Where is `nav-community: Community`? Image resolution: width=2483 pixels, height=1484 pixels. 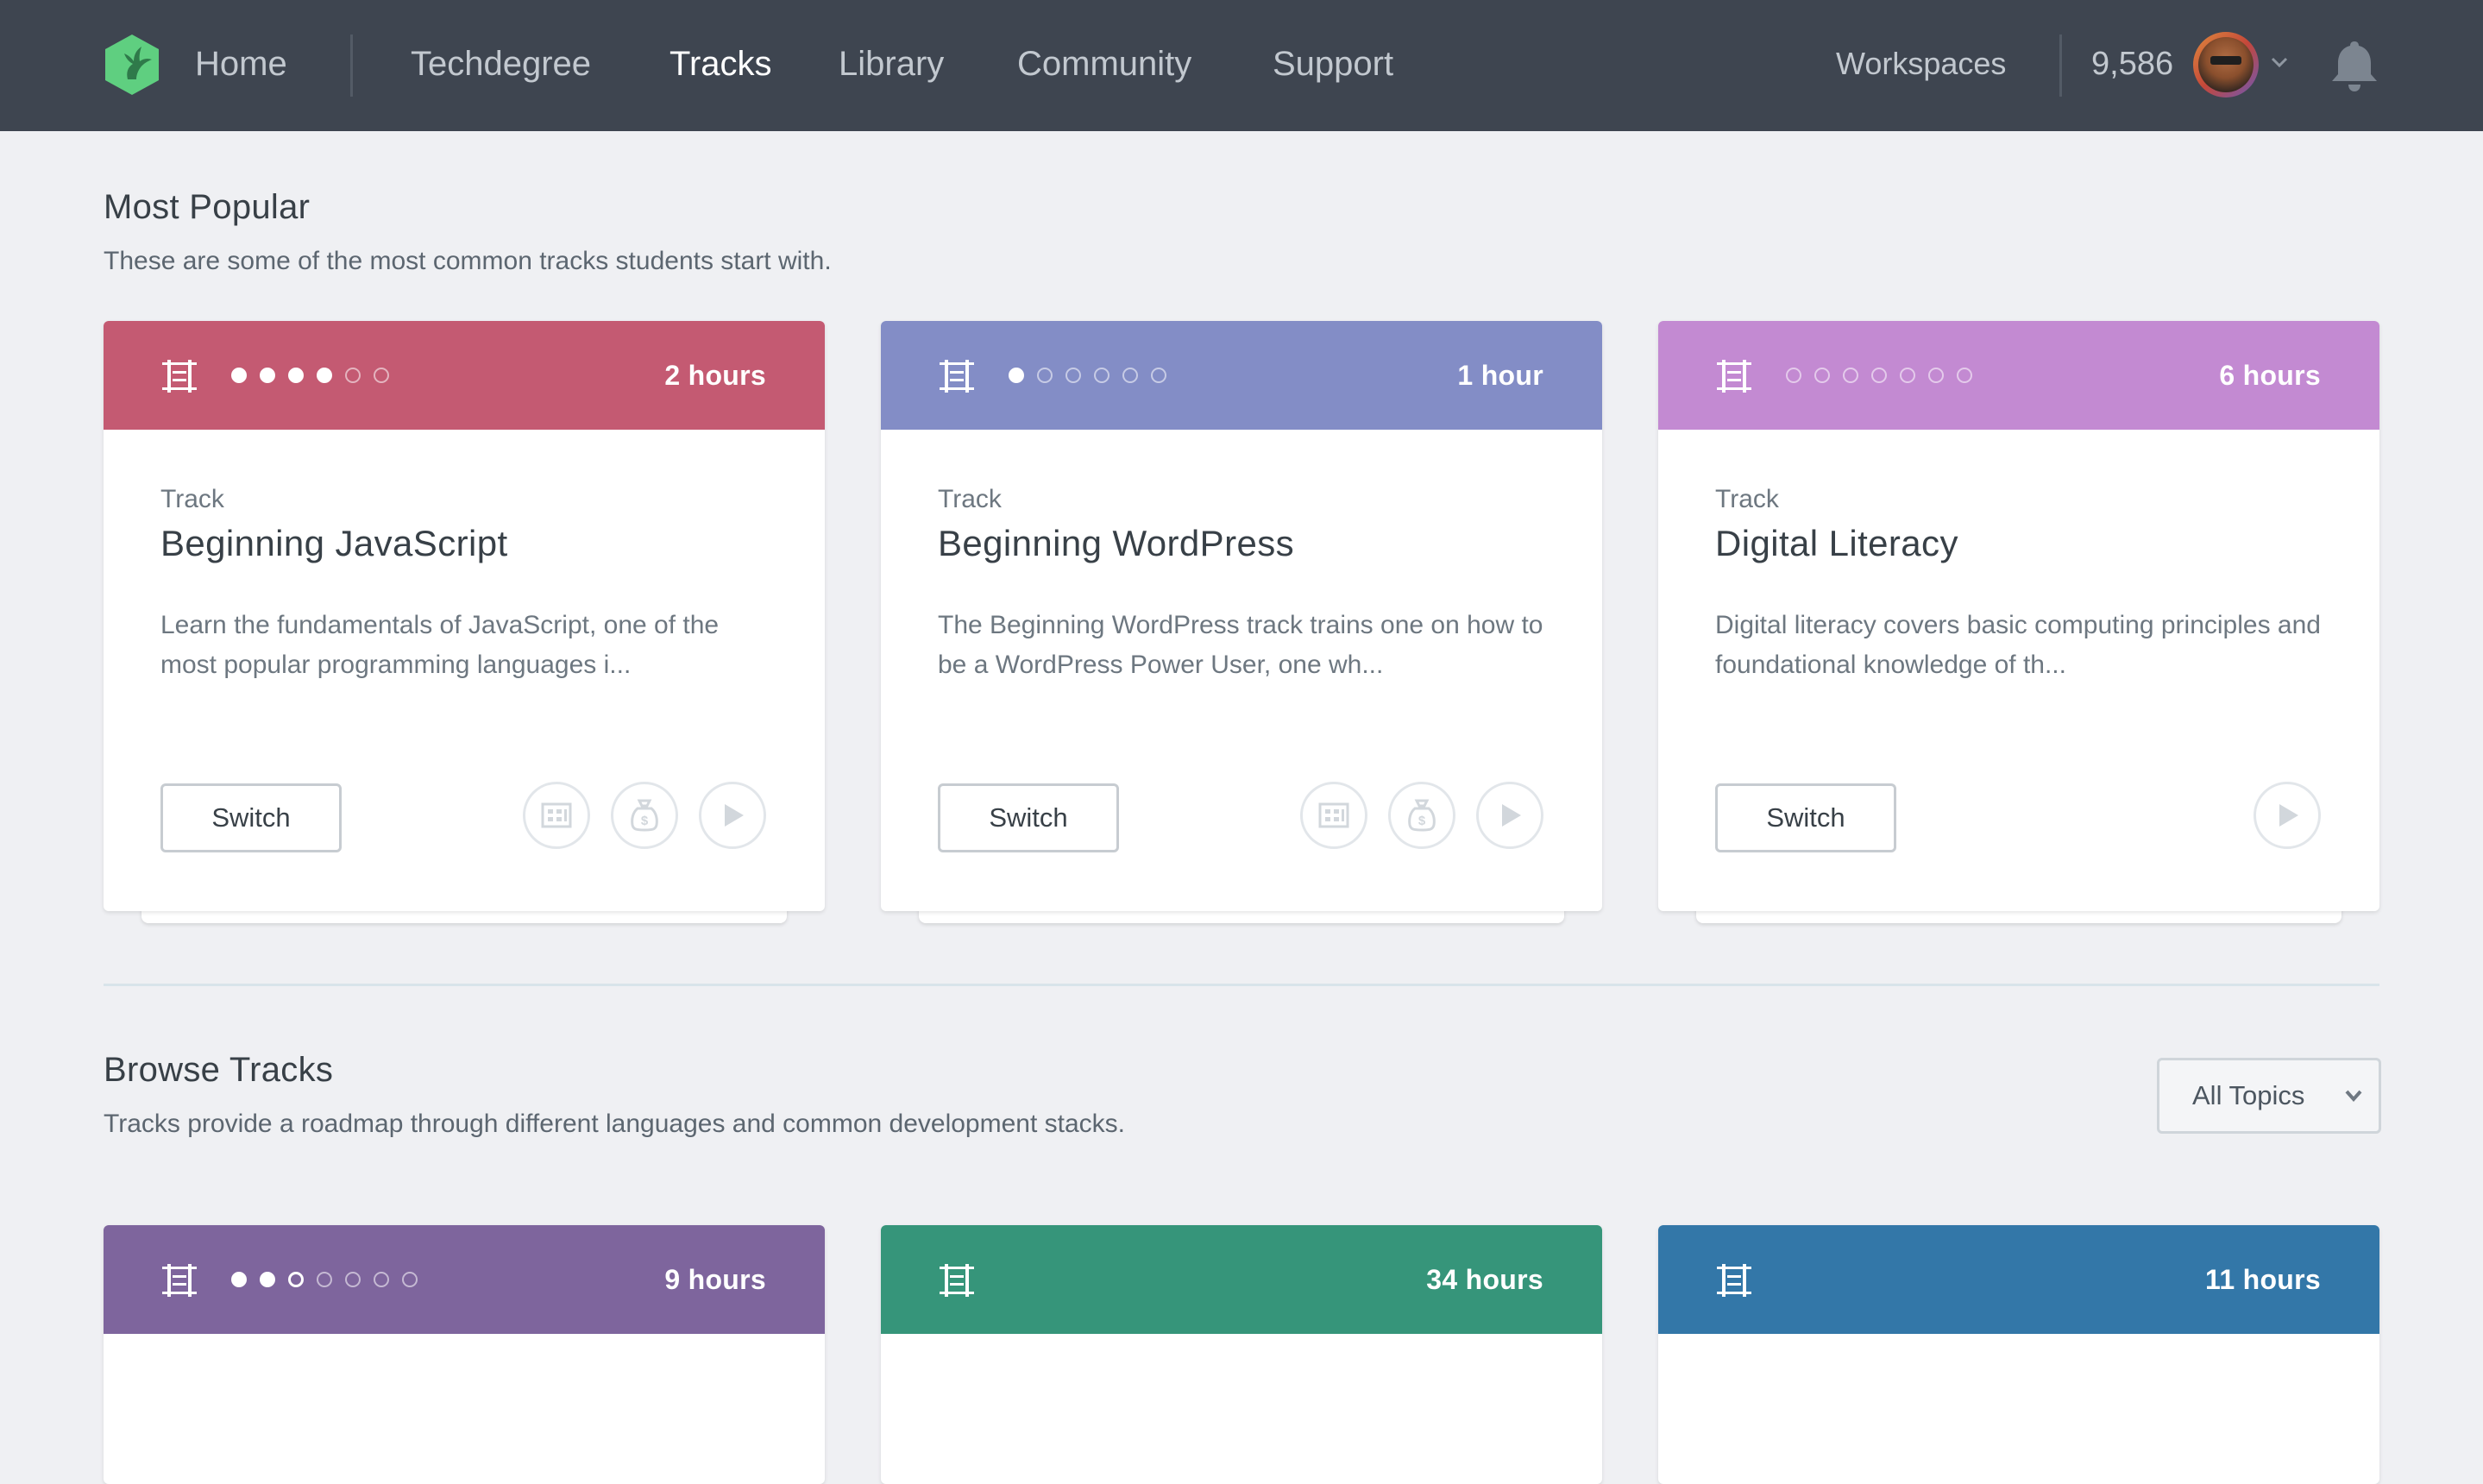 nav-community: Community is located at coordinates (1104, 65).